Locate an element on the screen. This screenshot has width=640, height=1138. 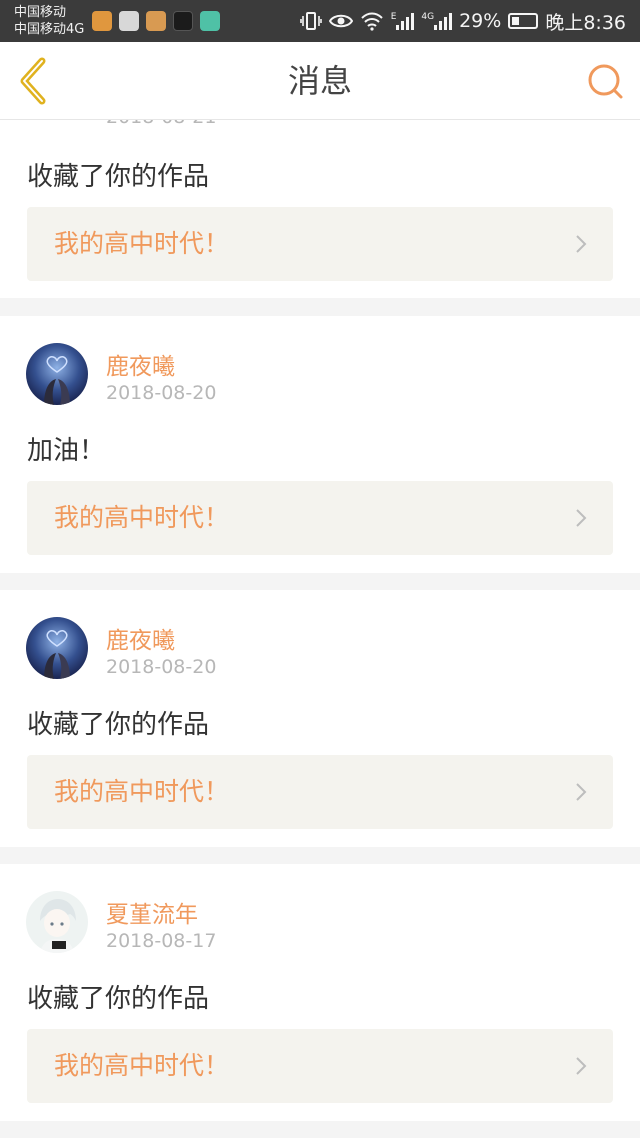
status-indicators: E 4G 29% 晚上8:36 is located at coordinates (462, 21).